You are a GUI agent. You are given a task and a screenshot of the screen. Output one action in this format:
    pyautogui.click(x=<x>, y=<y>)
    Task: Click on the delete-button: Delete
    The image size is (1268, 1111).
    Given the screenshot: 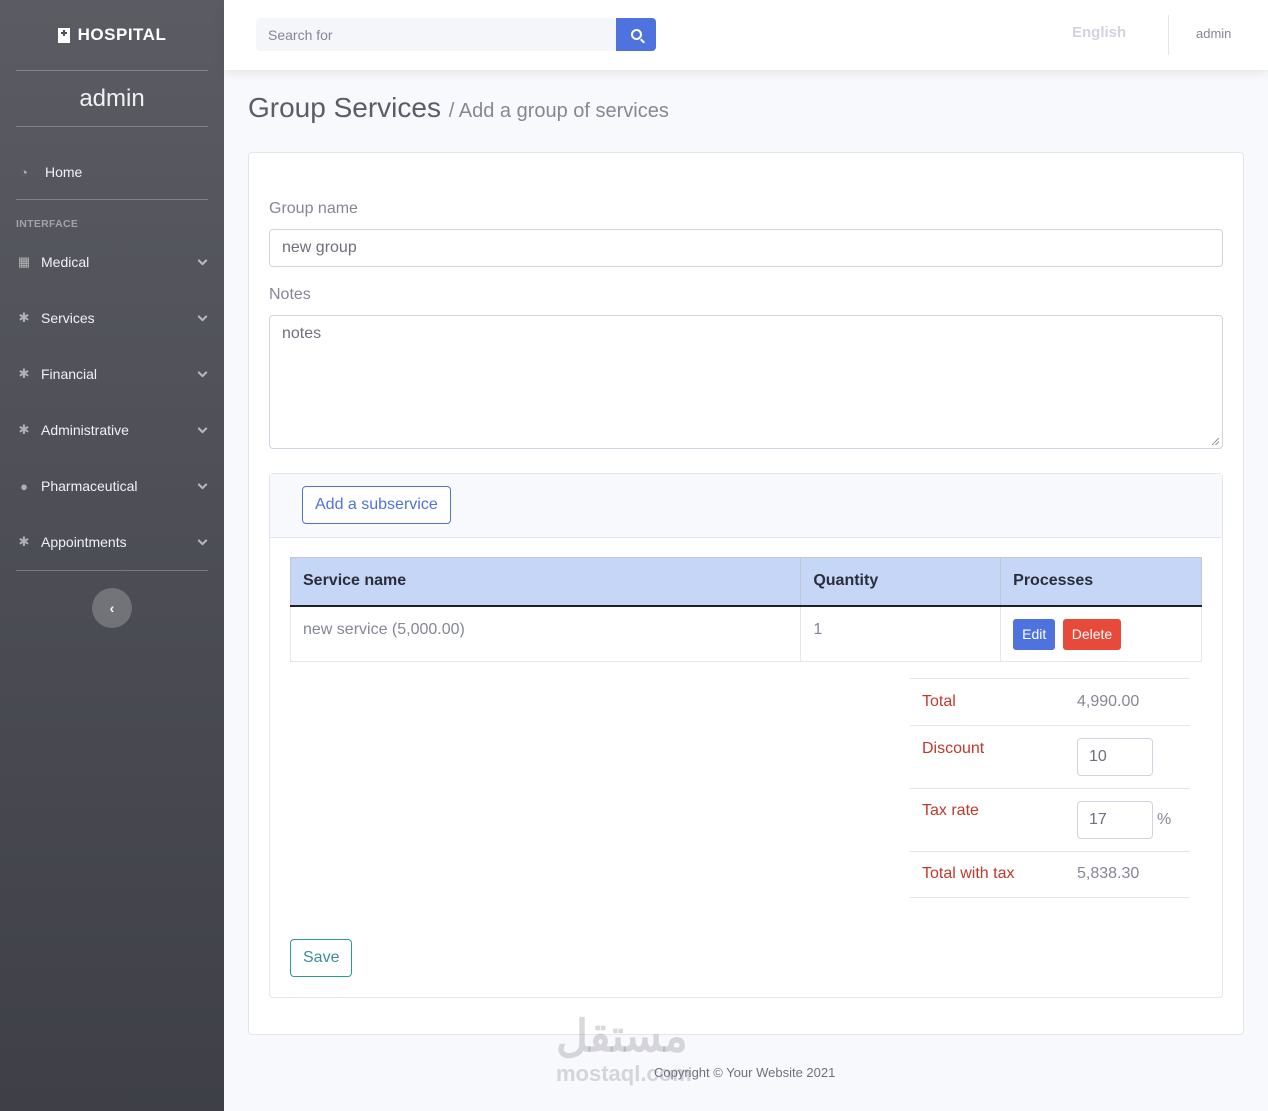 What is the action you would take?
    pyautogui.click(x=1092, y=634)
    